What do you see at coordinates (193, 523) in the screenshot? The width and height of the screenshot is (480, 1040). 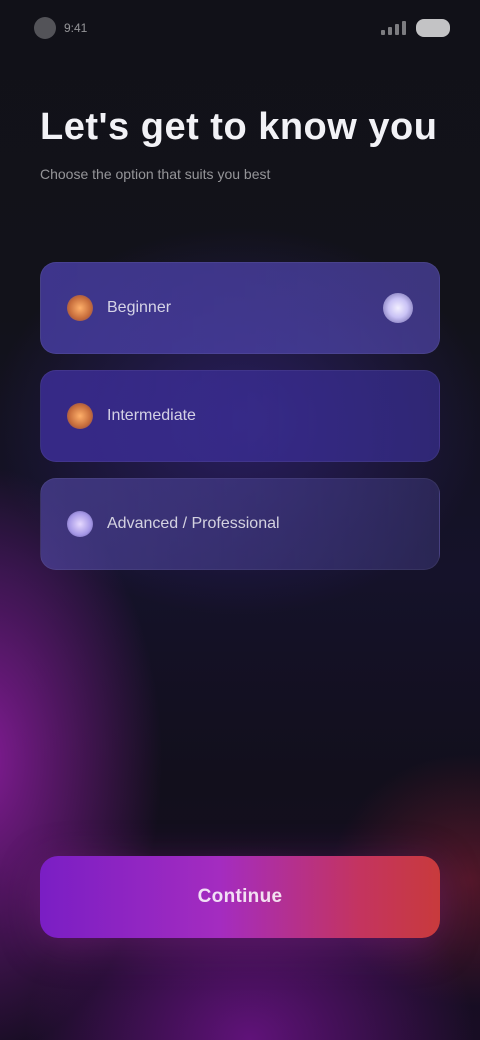 I see `option-label: Advanced / Professional` at bounding box center [193, 523].